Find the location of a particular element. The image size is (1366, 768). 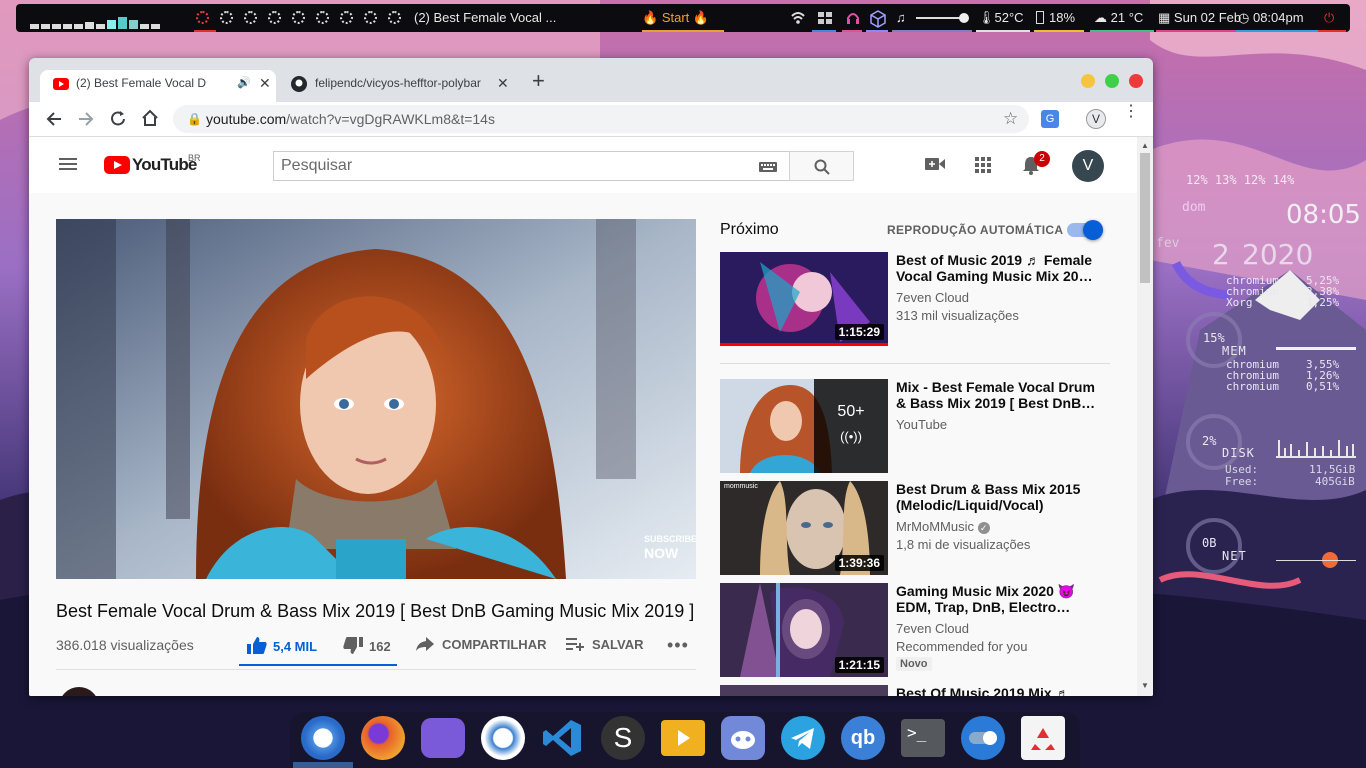

conky-clock: 08:05 is located at coordinates (1323, 215).